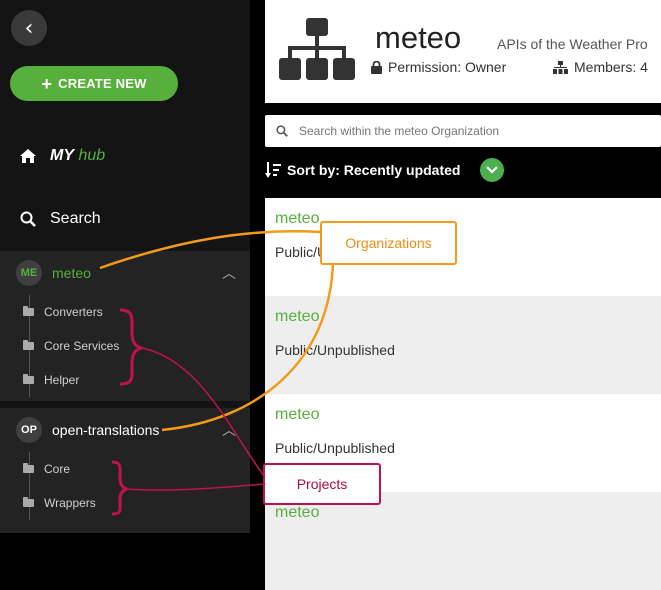 The width and height of the screenshot is (661, 590). What do you see at coordinates (560, 67) in the screenshot?
I see `hierarchy-icon` at bounding box center [560, 67].